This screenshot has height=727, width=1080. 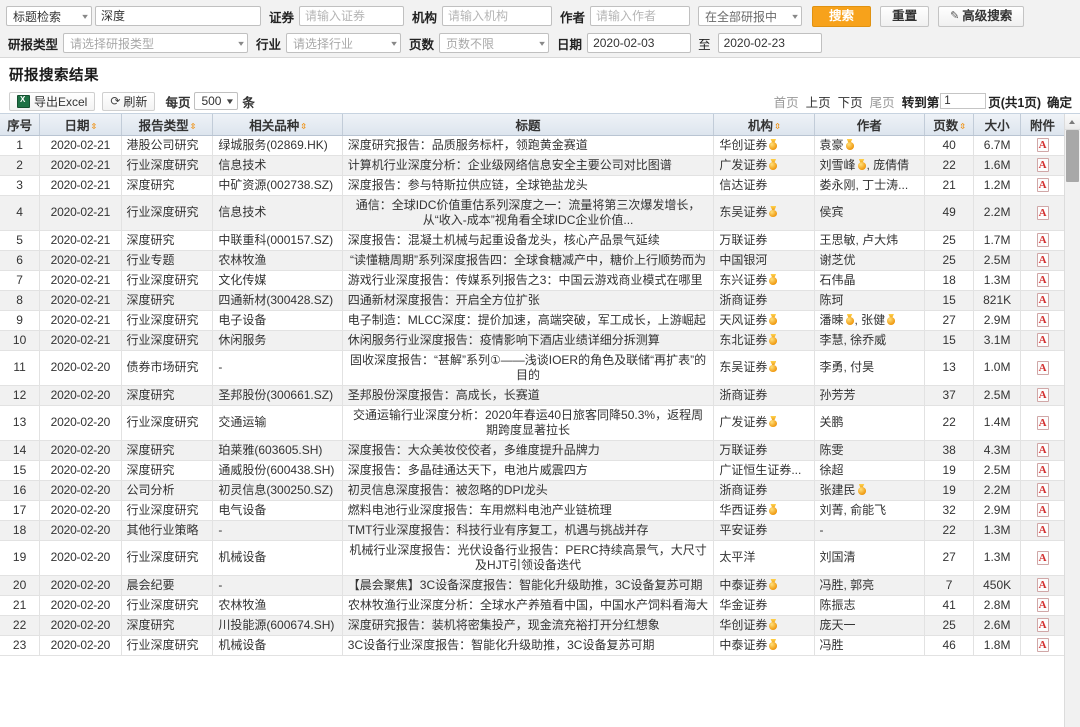 I want to click on cell-author: 徐超, so click(x=870, y=470).